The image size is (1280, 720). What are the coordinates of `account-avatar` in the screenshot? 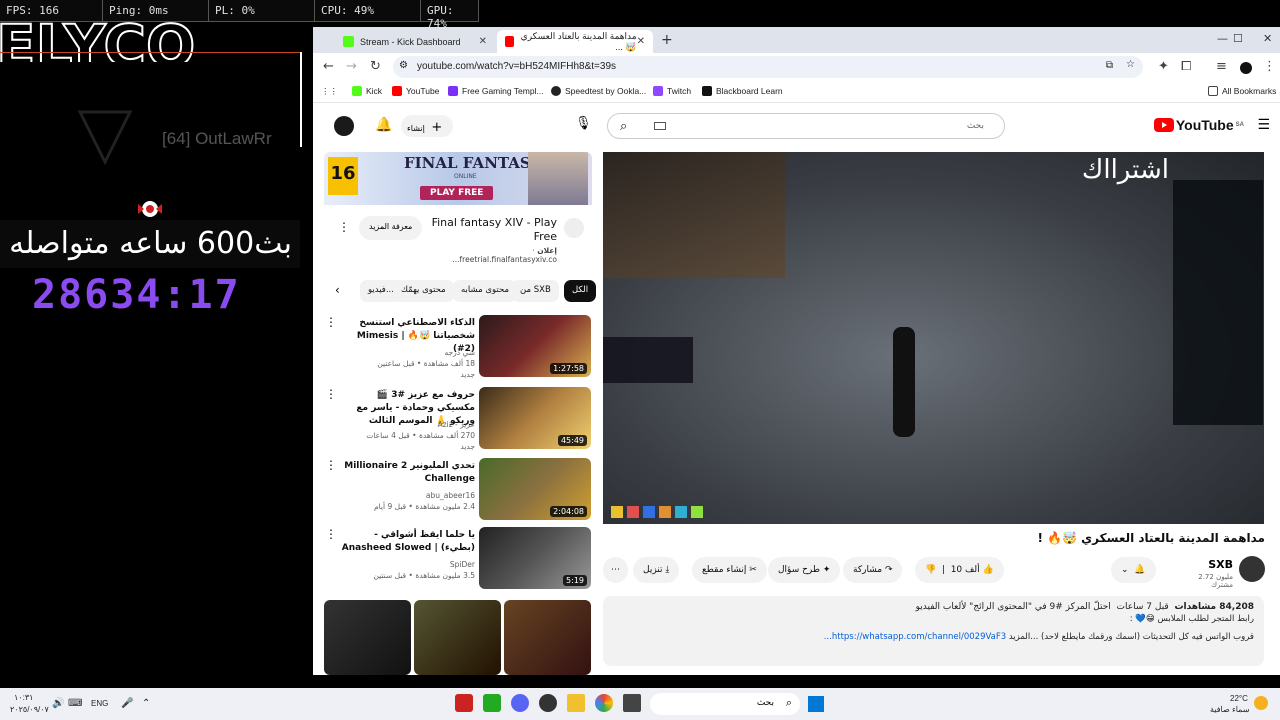 It's located at (344, 126).